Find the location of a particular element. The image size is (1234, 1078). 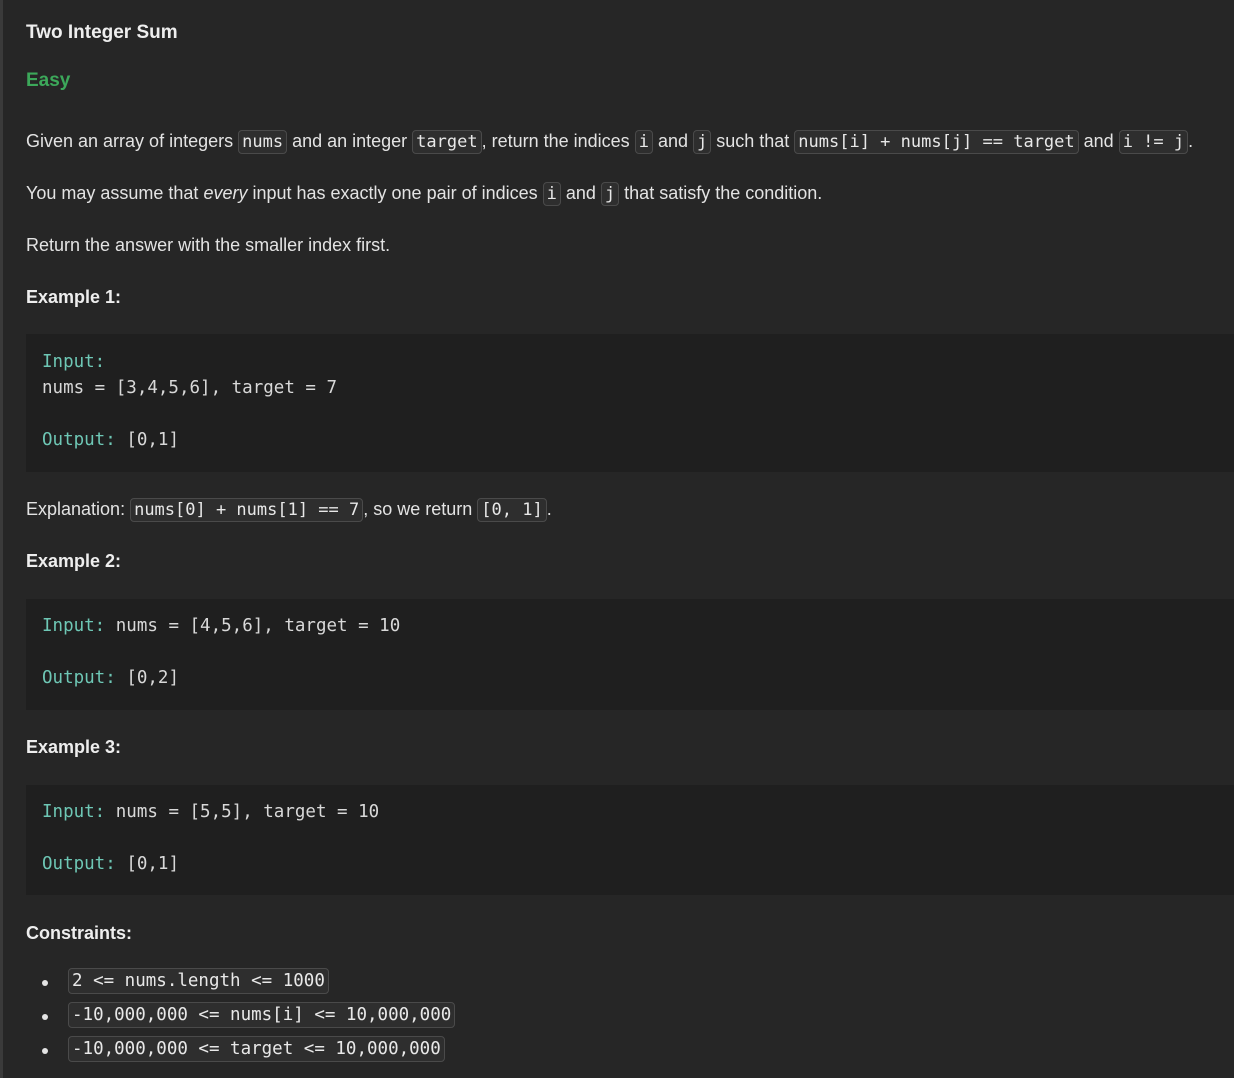

constraint-item: -10,000,000 <= target <= 10,000,000 is located at coordinates (240, 1054).